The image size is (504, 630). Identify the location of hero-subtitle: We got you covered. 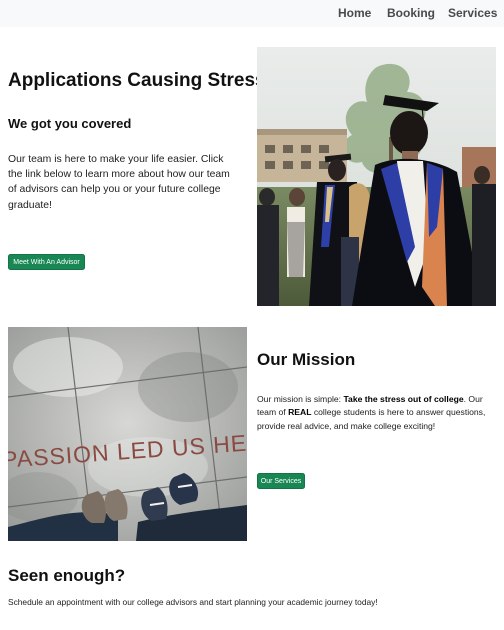
(70, 123).